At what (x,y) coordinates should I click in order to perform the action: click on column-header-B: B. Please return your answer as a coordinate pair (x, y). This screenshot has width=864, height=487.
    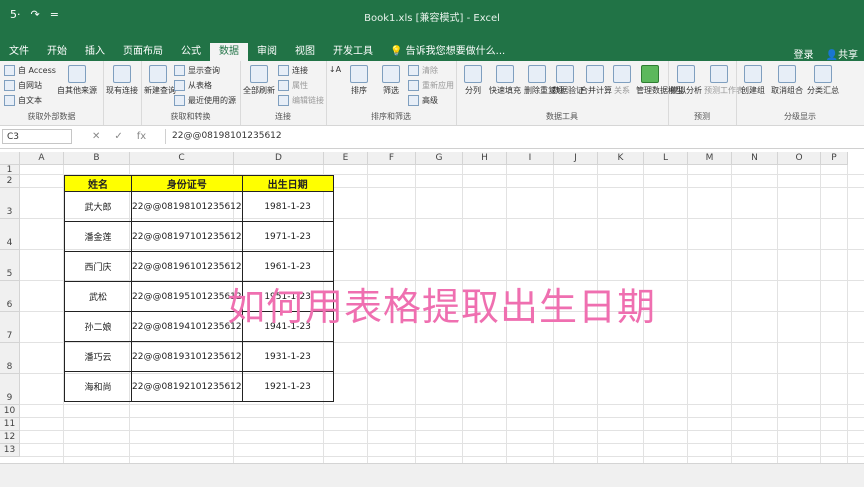
    Looking at the image, I should click on (97, 158).